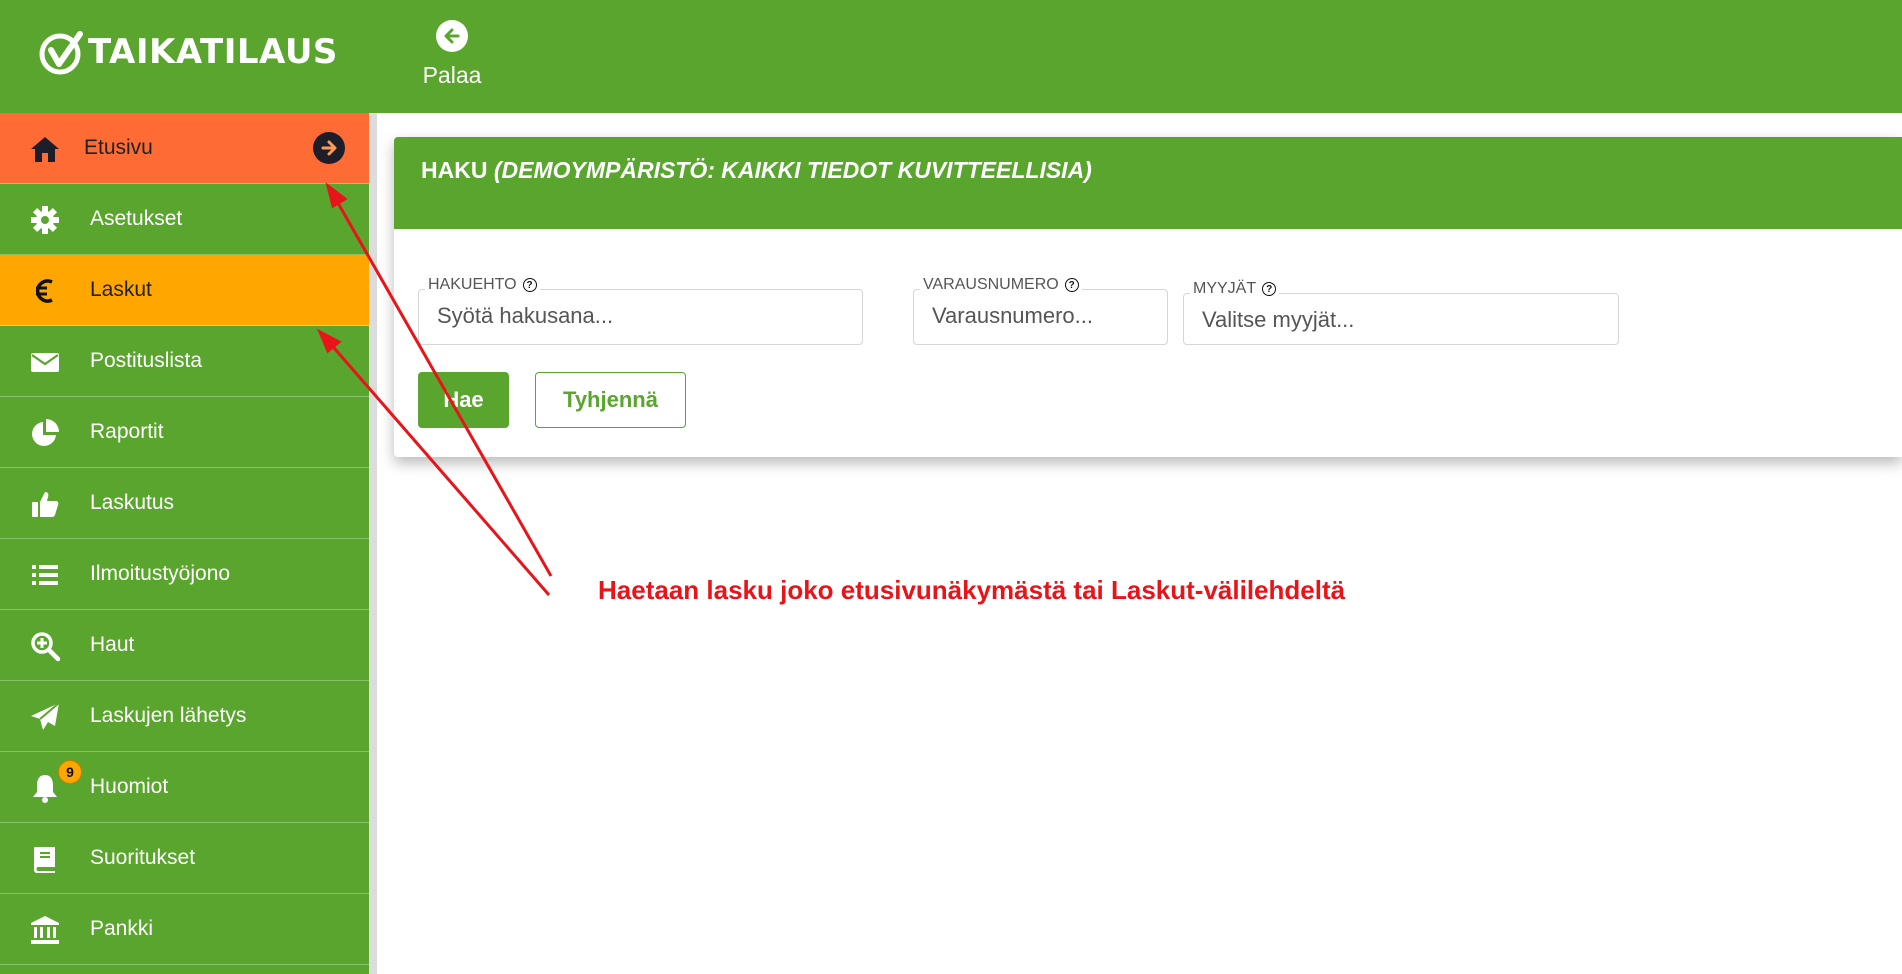 Image resolution: width=1902 pixels, height=974 pixels. Describe the element at coordinates (472, 284) in the screenshot. I see `hakuehto-label-text: HAKUEHTO` at that location.